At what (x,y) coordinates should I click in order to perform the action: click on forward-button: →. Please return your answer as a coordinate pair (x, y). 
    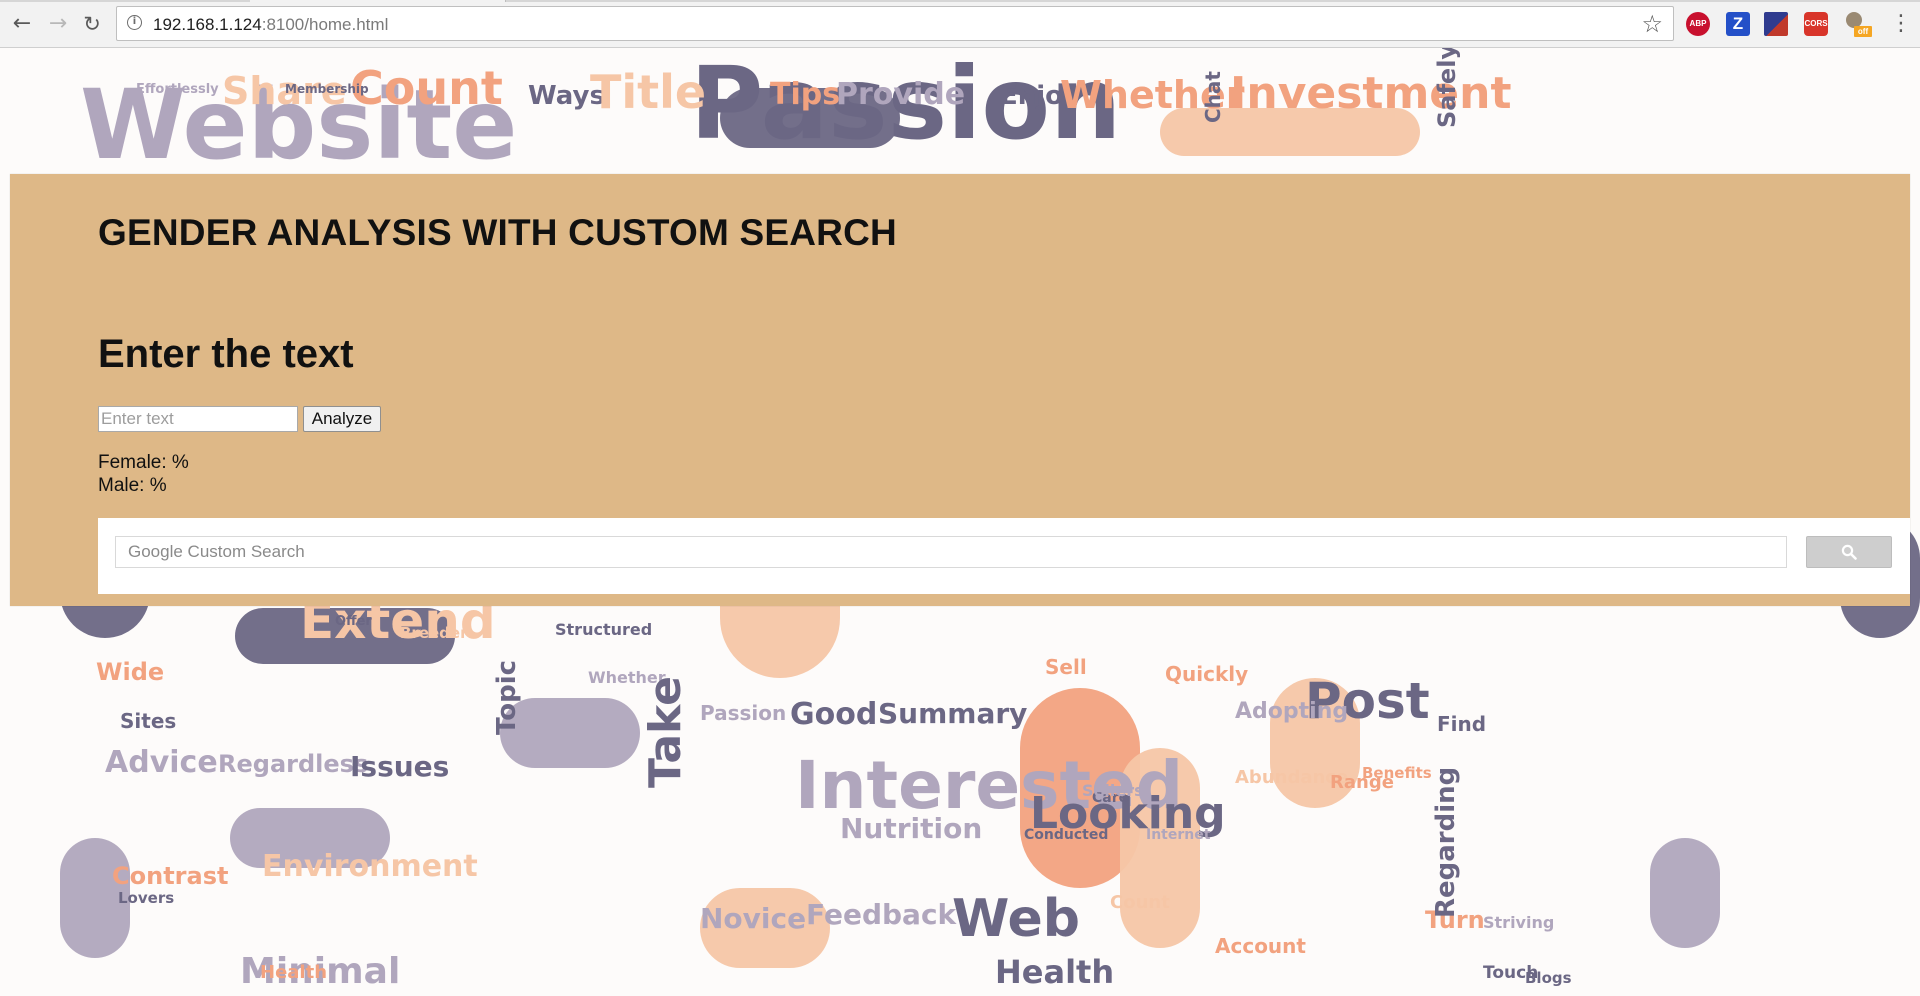
    Looking at the image, I should click on (58, 24).